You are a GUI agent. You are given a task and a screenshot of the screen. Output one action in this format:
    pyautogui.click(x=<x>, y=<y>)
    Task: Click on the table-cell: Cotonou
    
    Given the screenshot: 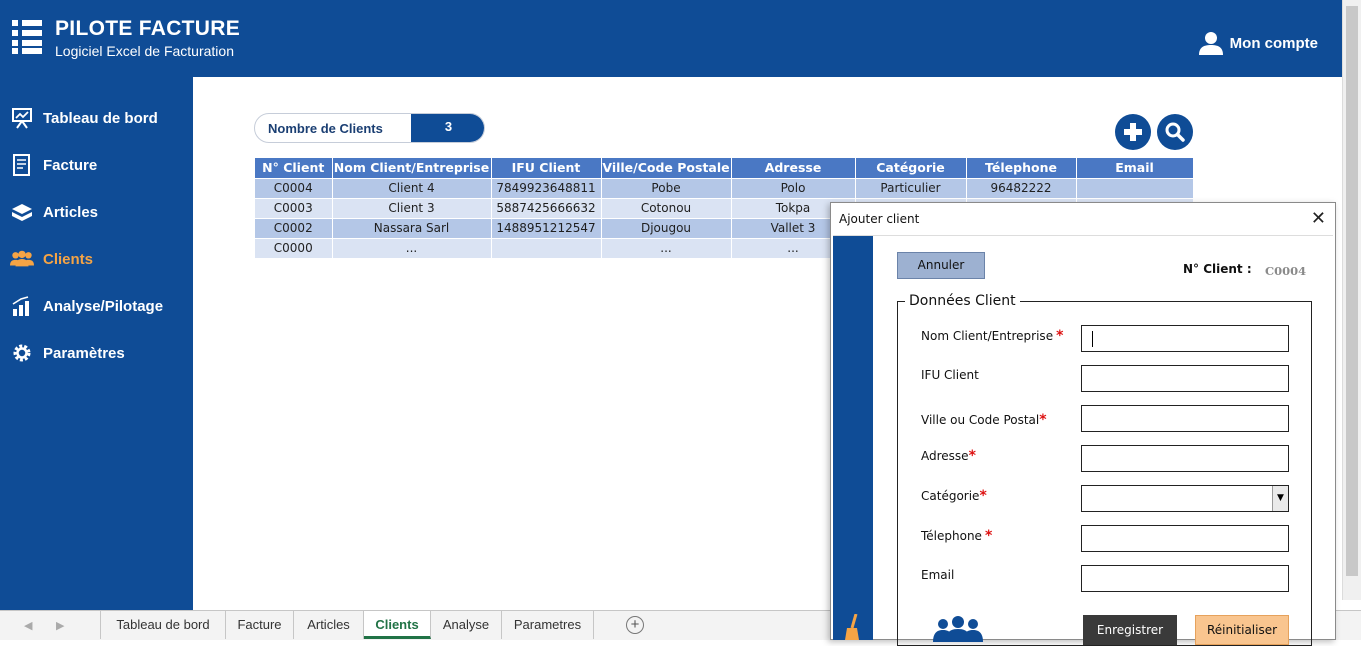 What is the action you would take?
    pyautogui.click(x=666, y=207)
    